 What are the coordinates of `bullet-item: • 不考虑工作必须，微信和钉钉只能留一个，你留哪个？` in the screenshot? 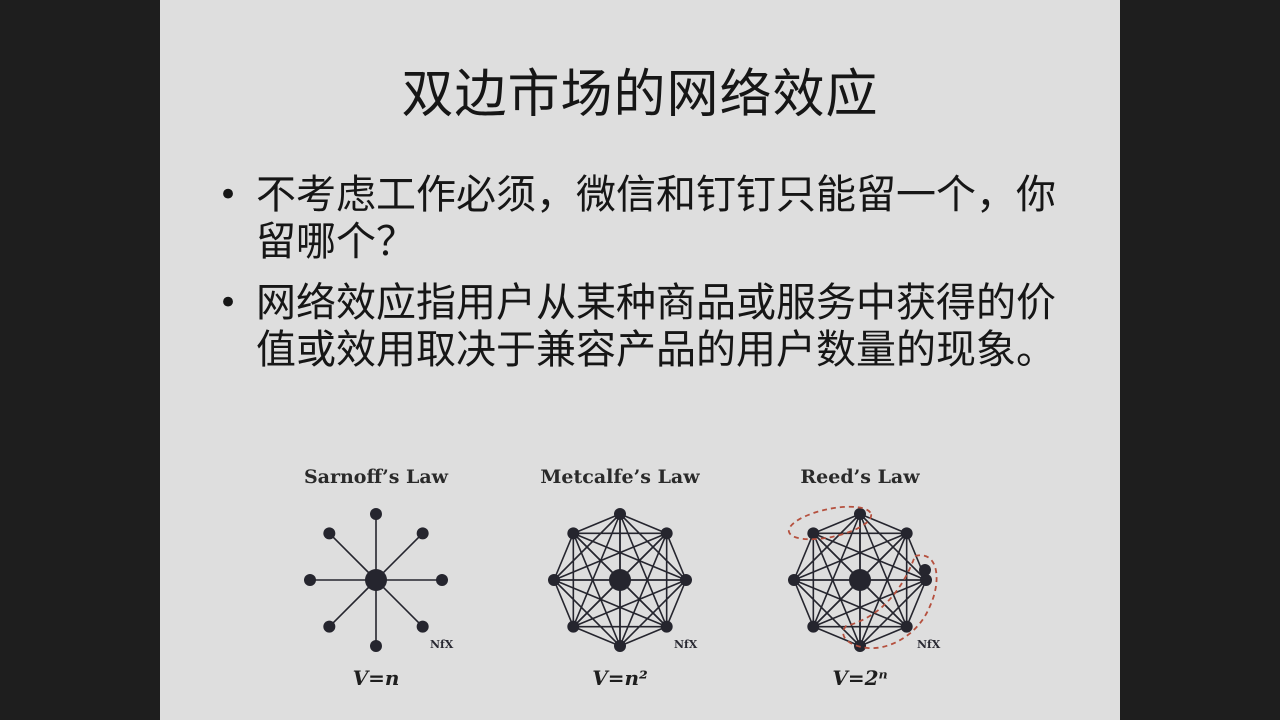 It's located at (642, 219).